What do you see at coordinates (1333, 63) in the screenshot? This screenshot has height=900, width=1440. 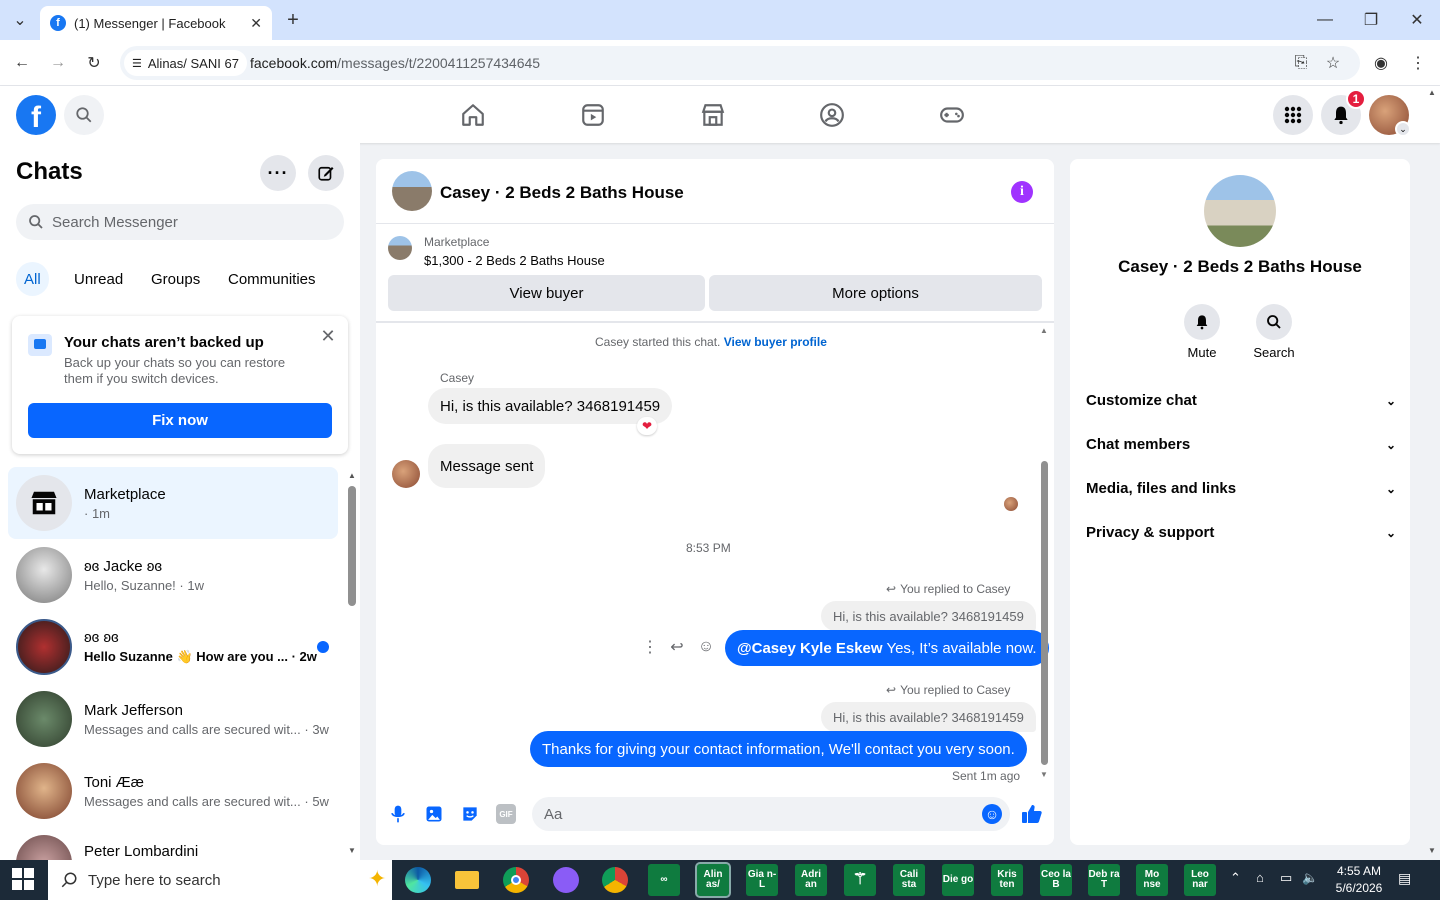 I see `bookmark-star-icon: ☆` at bounding box center [1333, 63].